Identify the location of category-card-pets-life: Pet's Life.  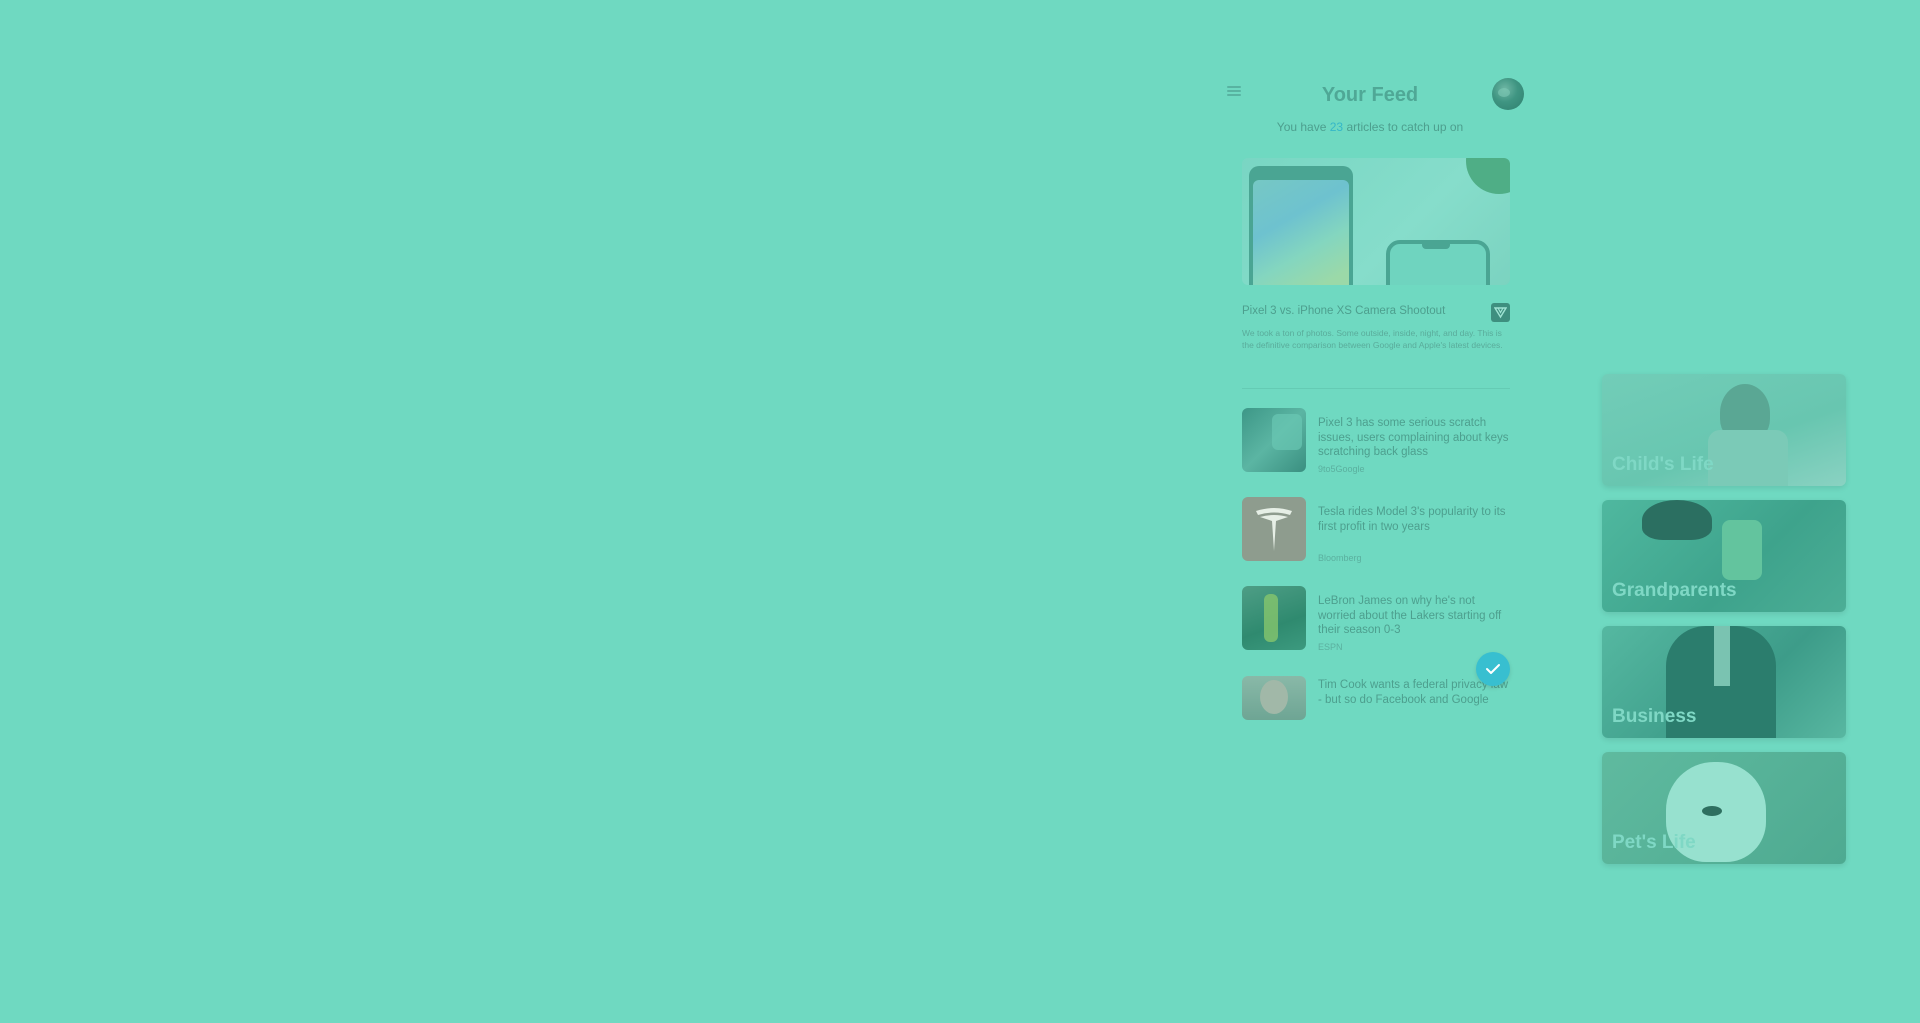
(1724, 808).